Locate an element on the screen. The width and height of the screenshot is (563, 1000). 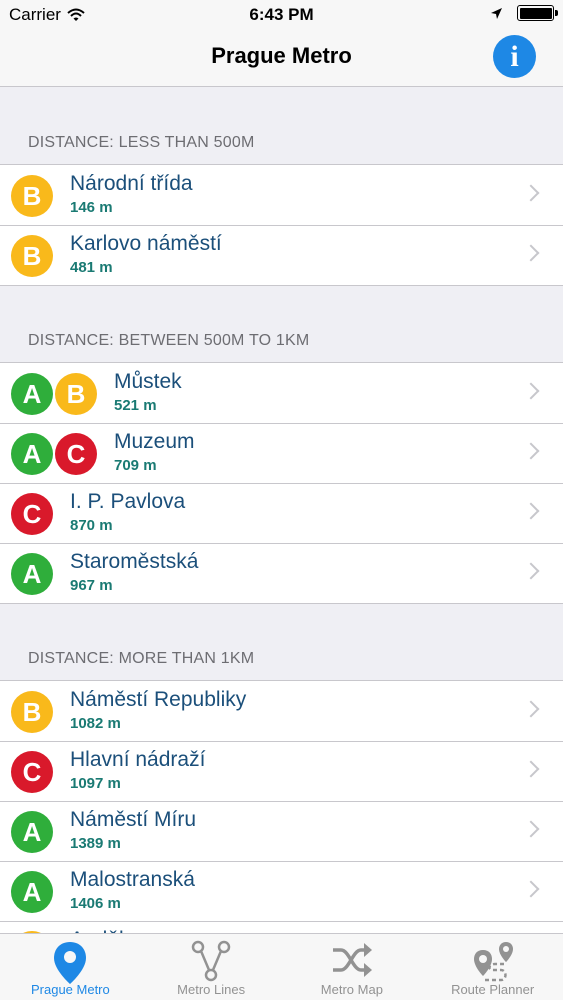
tab-metro-map: Metro Map is located at coordinates (352, 967).